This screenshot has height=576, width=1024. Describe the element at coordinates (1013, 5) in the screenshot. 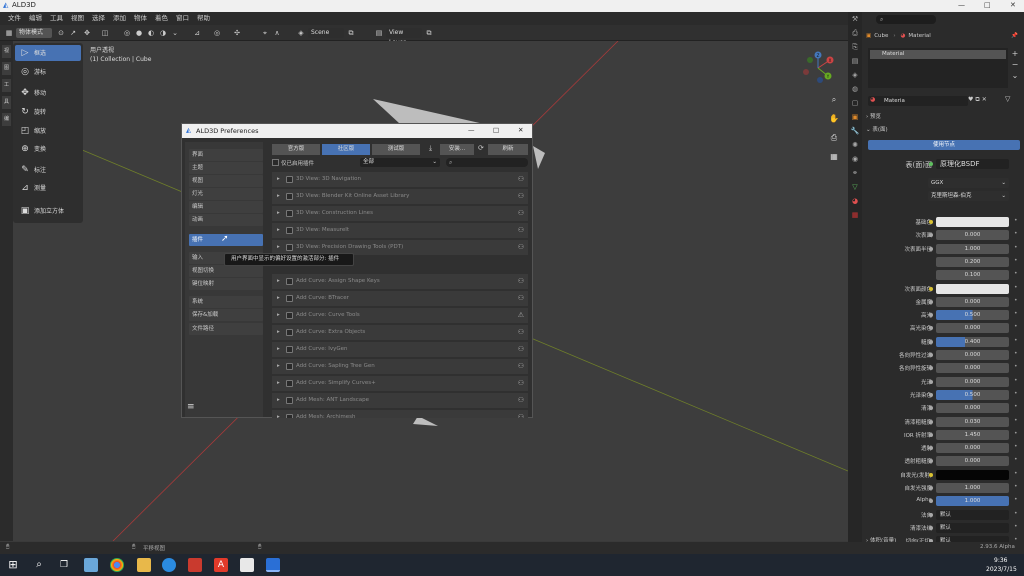

I see `close-button: ✕` at that location.